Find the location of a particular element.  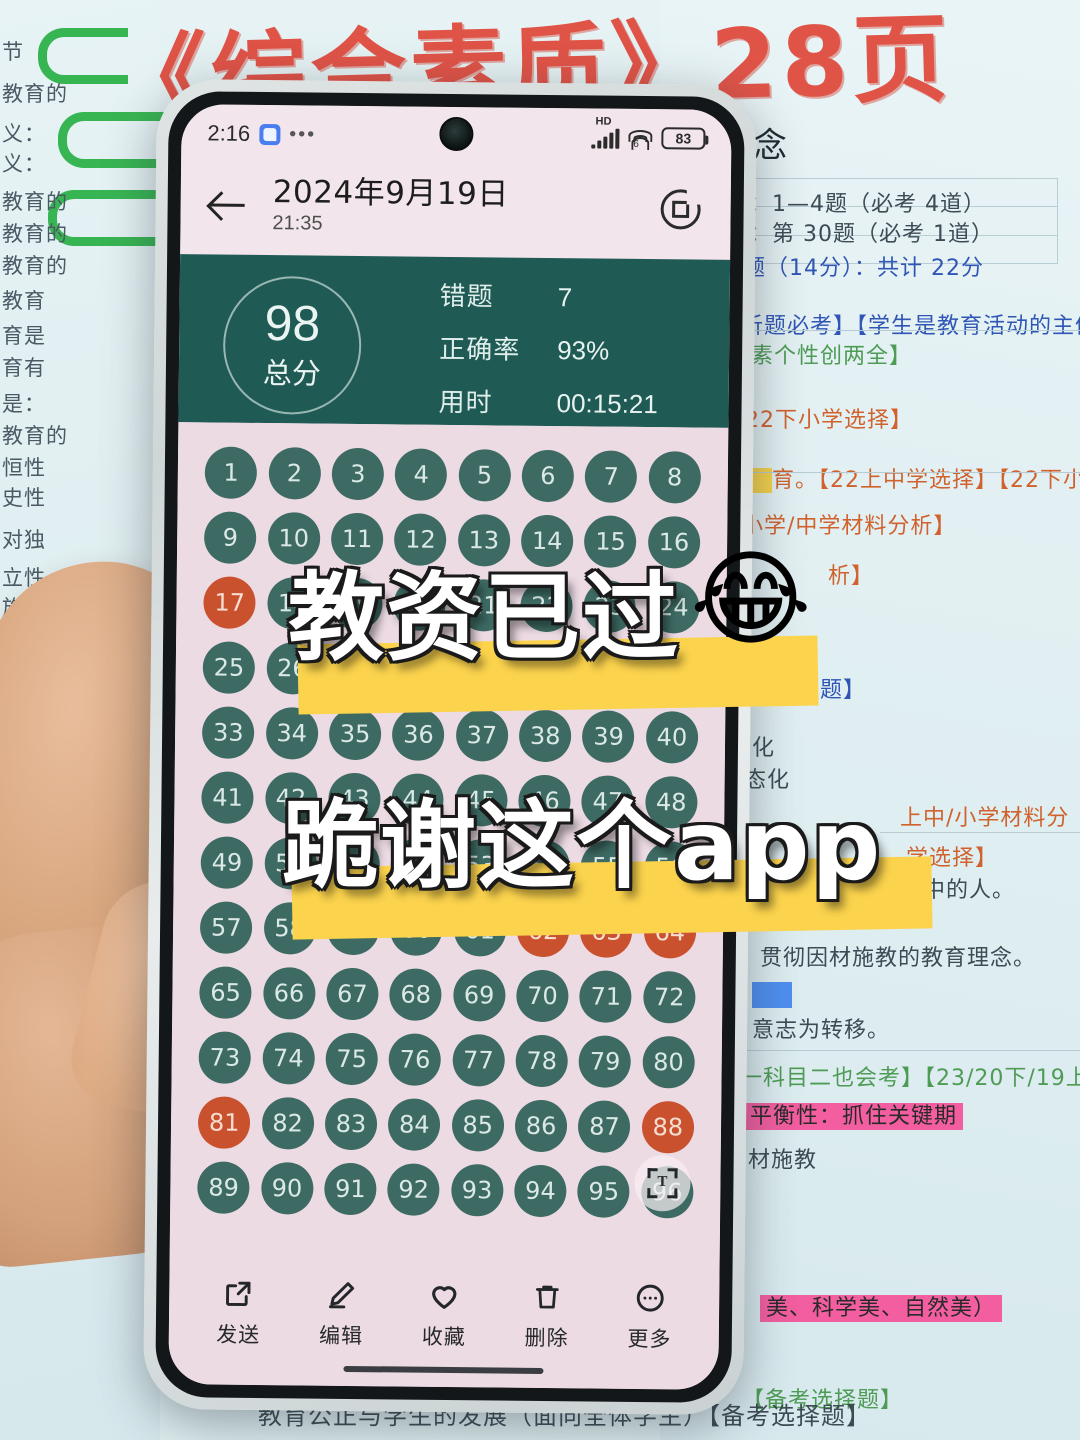

edit-button: 编辑 is located at coordinates (341, 1310).